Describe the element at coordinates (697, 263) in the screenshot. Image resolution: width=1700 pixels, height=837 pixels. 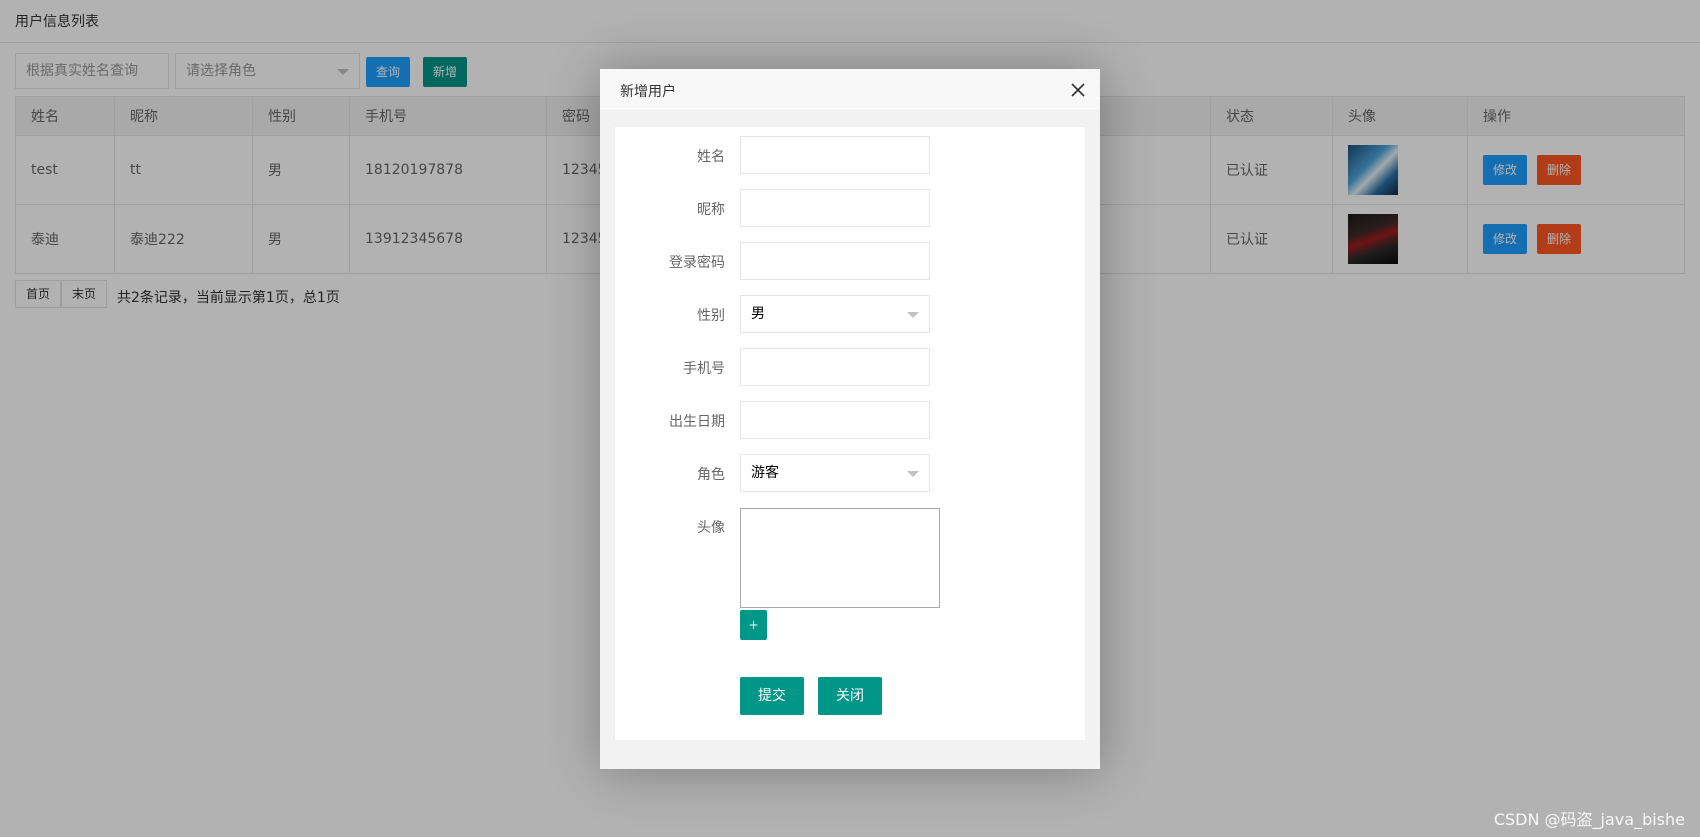
I see `password-label: 登录密码` at that location.